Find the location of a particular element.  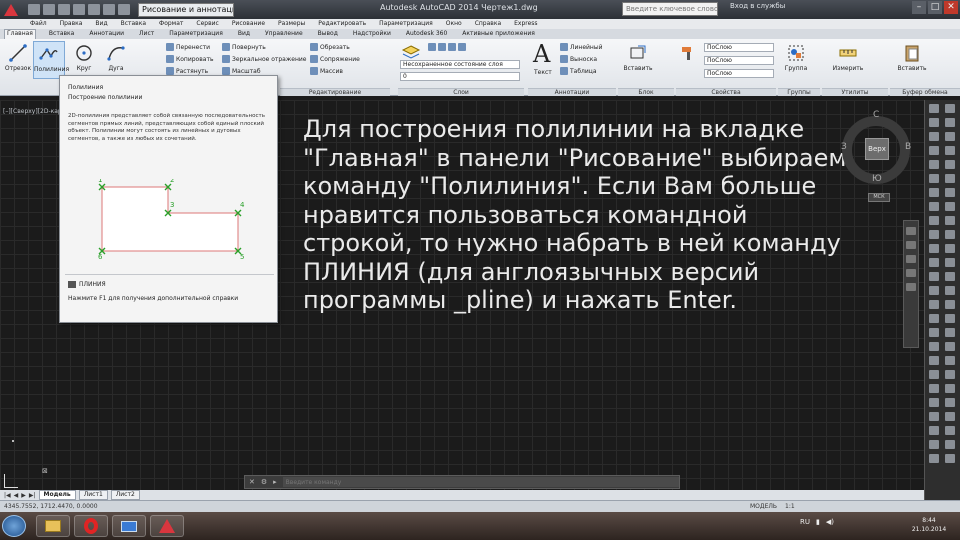

workspace-dropdown: Рисование и аннотации is located at coordinates (186, 9).